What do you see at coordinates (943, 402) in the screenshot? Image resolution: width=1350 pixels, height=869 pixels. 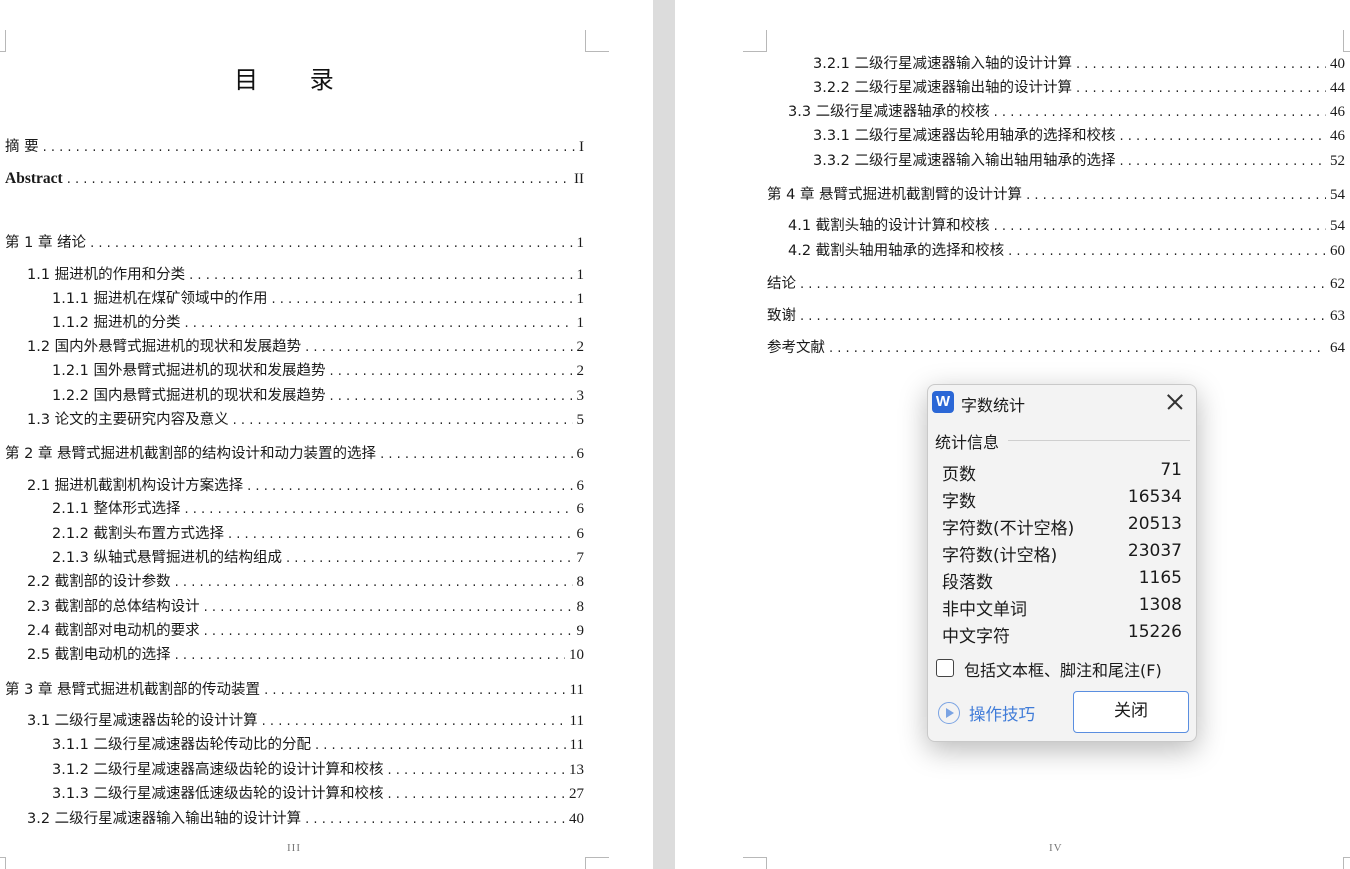 I see `wps-writer-icon: W` at bounding box center [943, 402].